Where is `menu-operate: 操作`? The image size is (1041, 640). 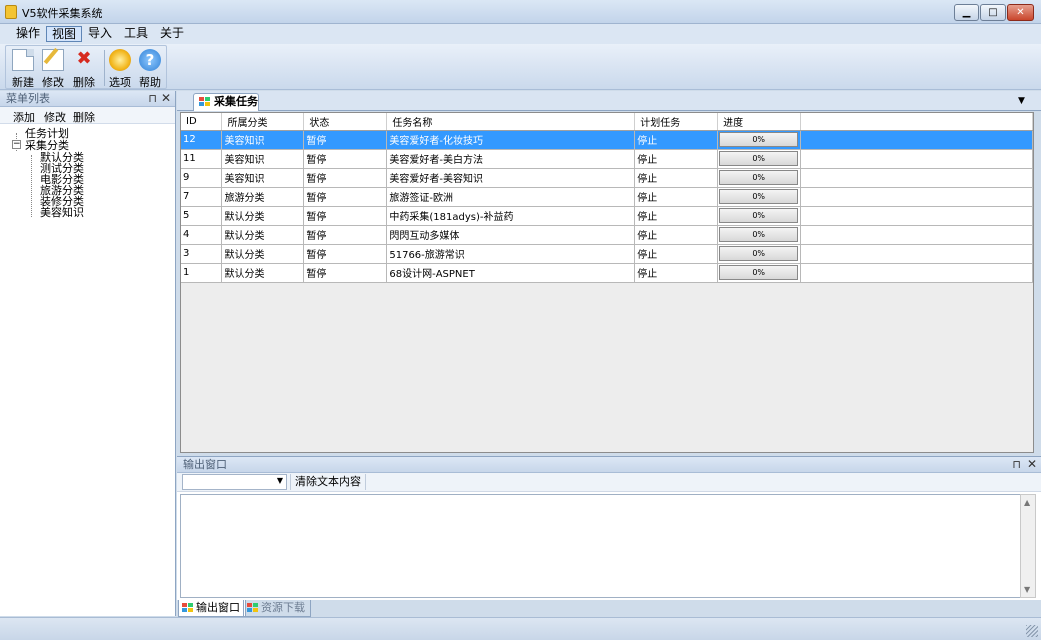
menu-operate: 操作 is located at coordinates (28, 34).